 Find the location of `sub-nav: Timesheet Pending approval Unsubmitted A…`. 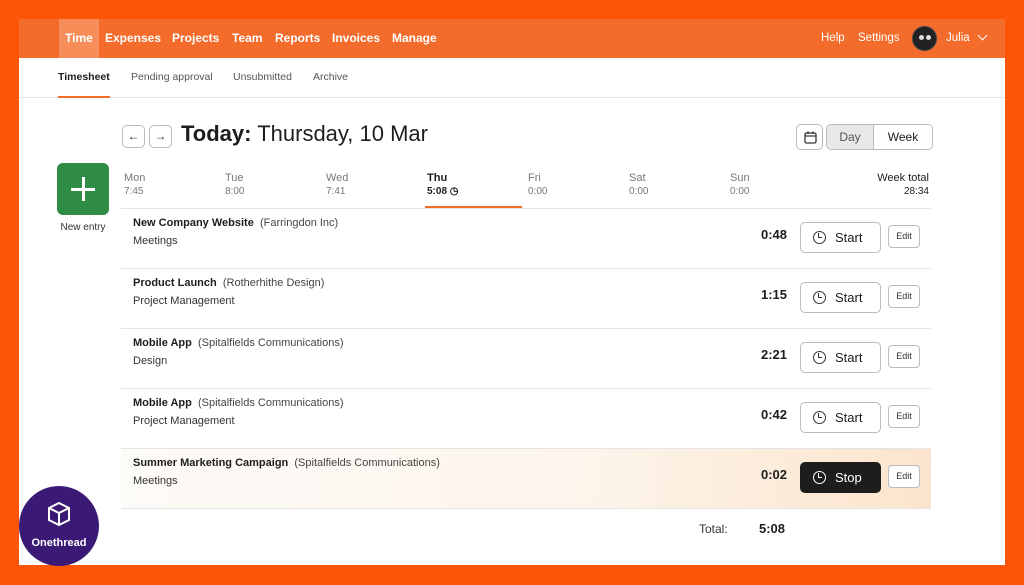

sub-nav: Timesheet Pending approval Unsubmitted A… is located at coordinates (512, 78).